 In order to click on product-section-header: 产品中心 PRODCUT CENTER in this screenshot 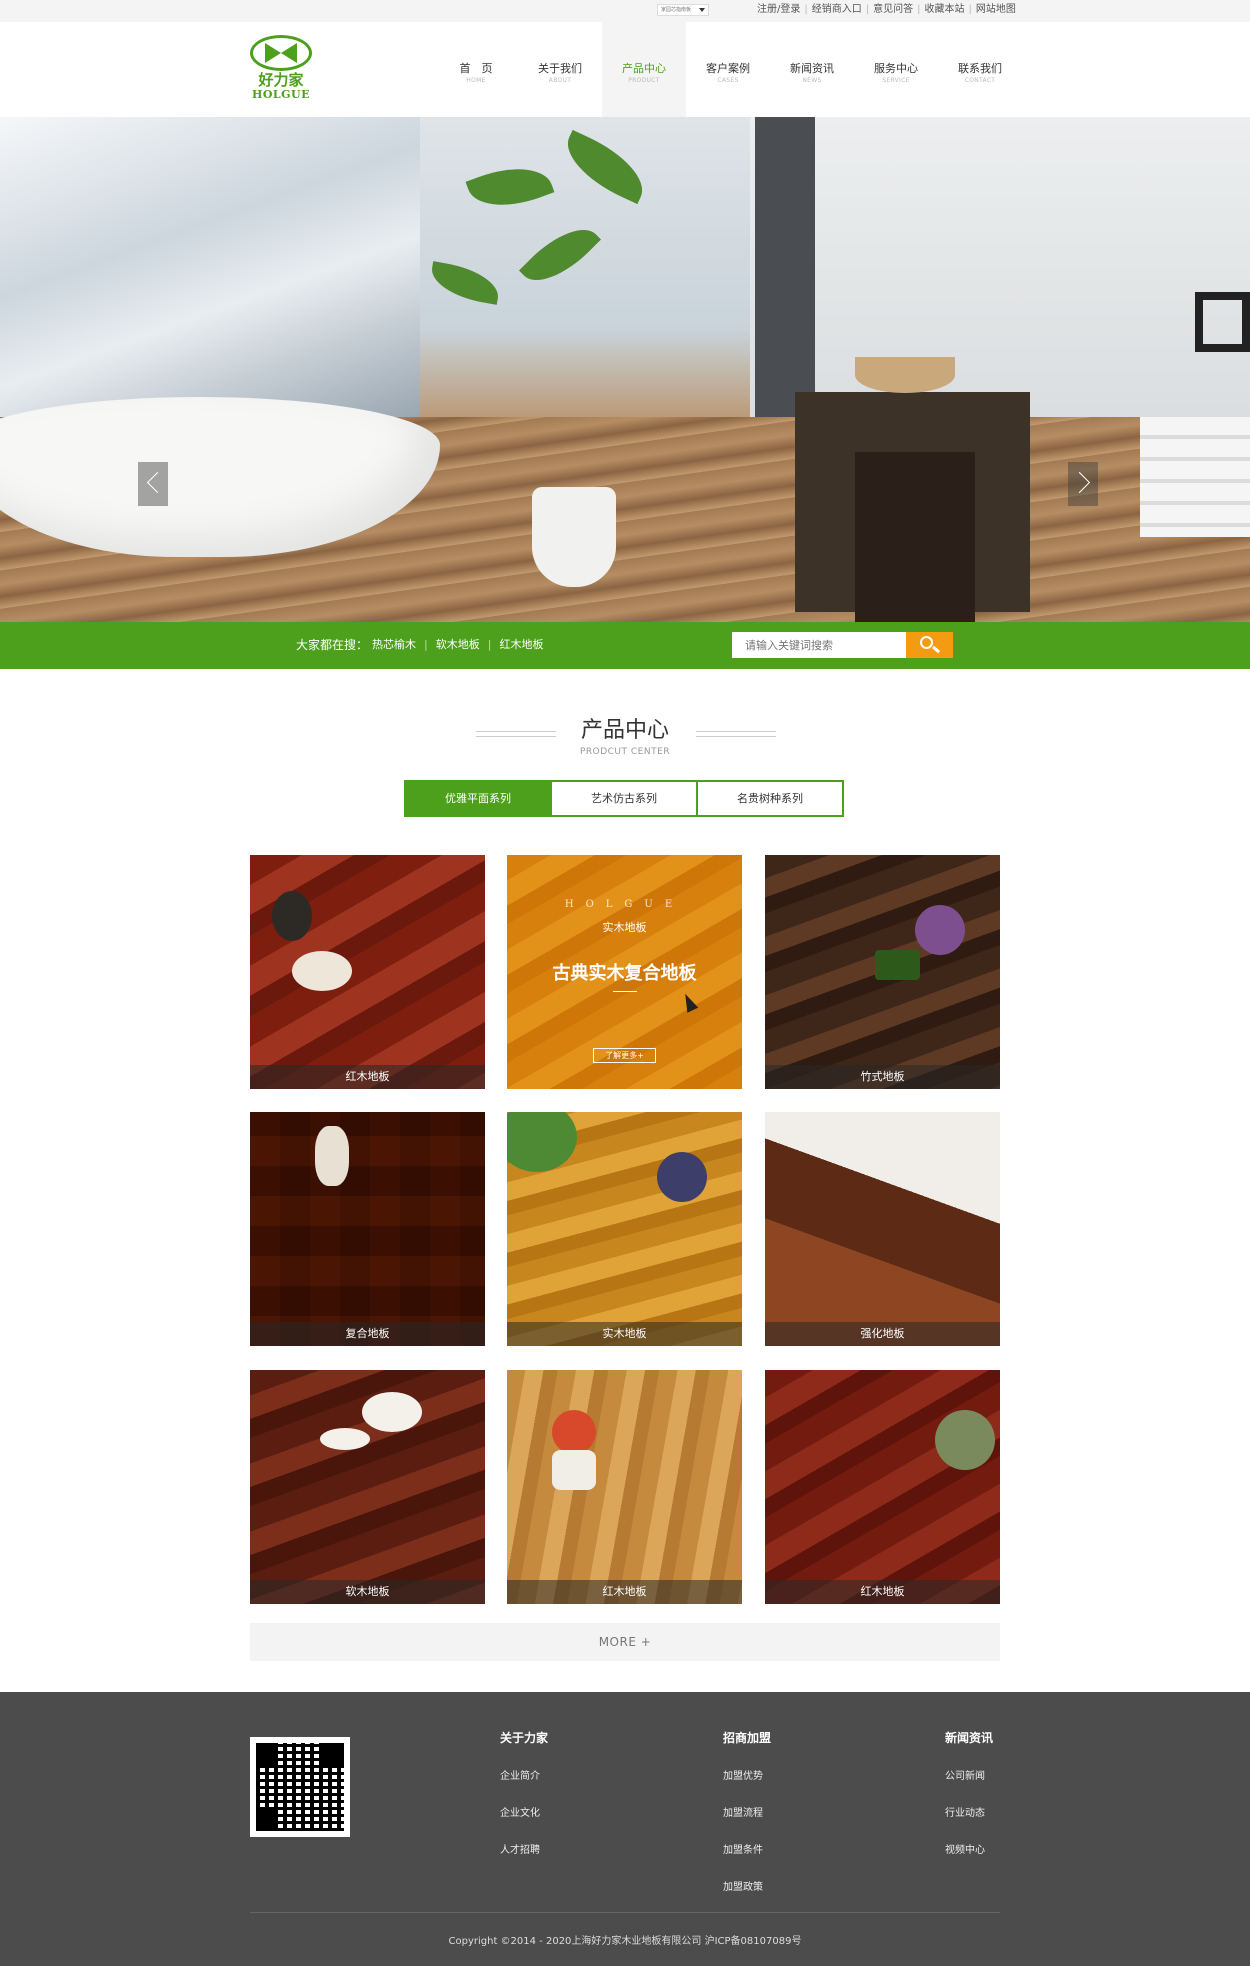, I will do `click(625, 725)`.